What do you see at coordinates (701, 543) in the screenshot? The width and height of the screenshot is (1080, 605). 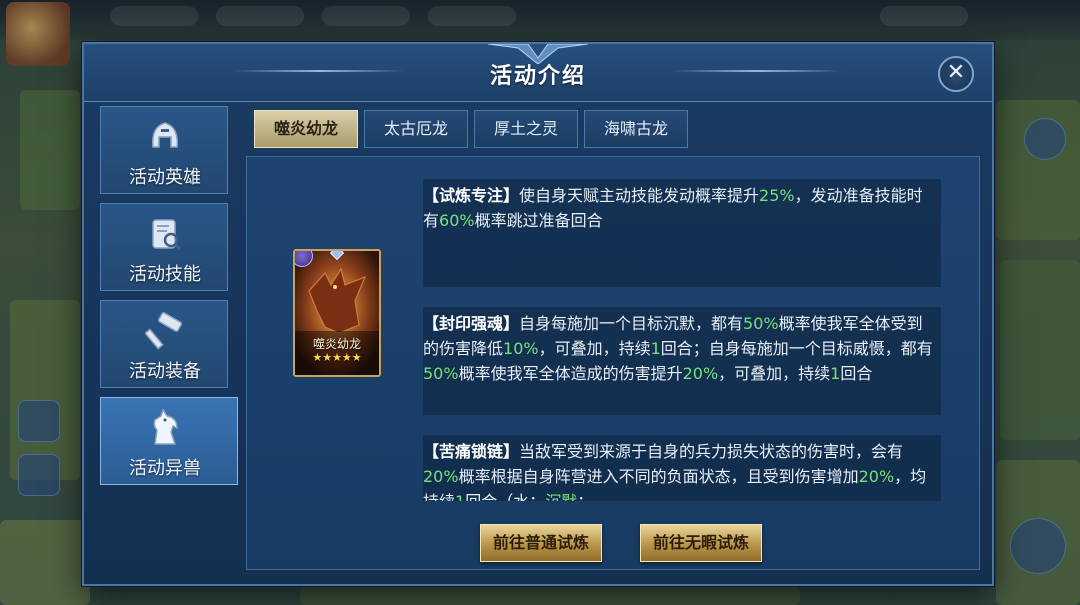 I see `go-flawless-trial-button: 前往无暇试炼` at bounding box center [701, 543].